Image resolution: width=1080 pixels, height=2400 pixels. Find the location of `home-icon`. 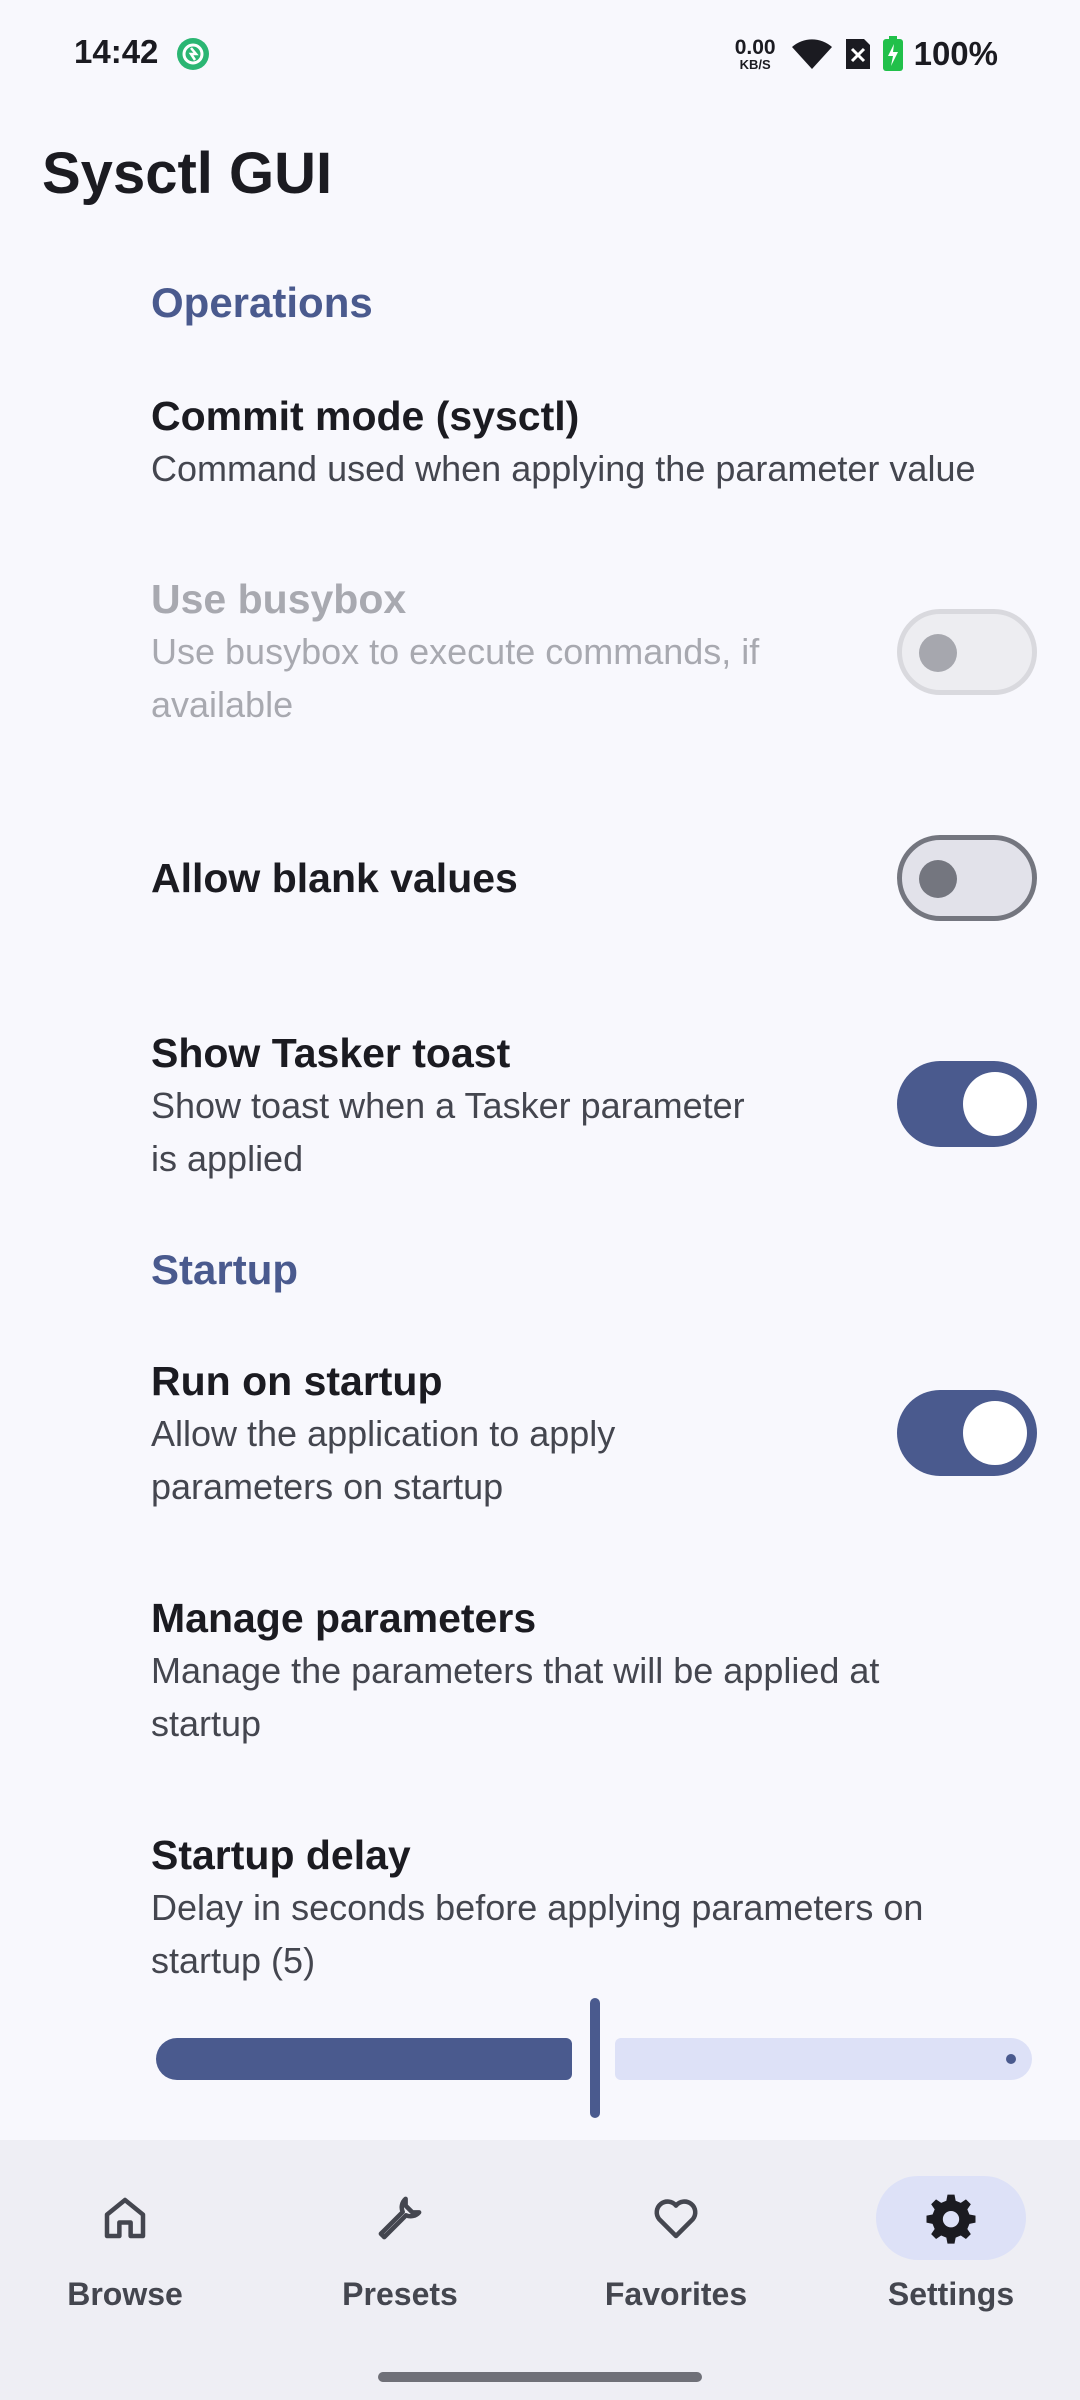

home-icon is located at coordinates (125, 2218).